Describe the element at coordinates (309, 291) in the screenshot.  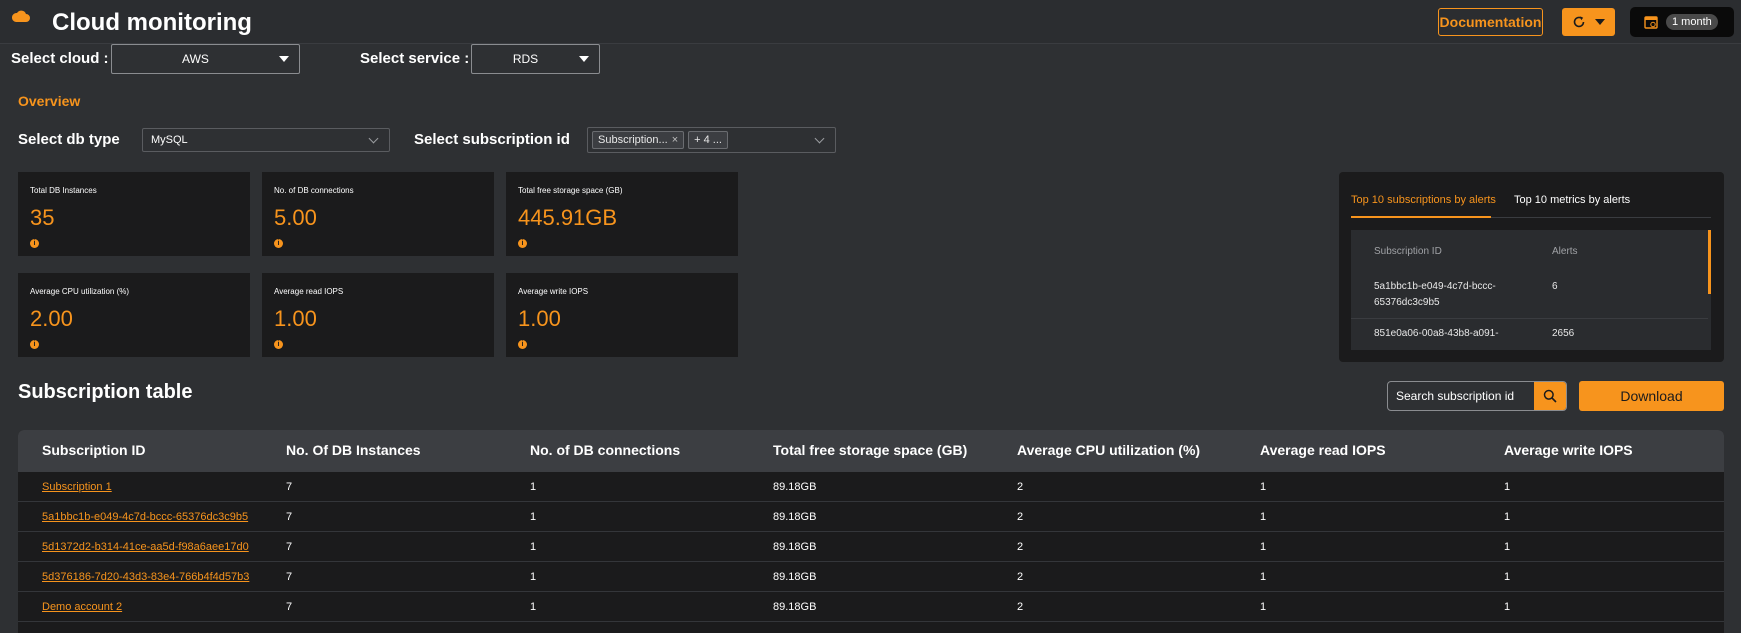
I see `metric-card-title: Average read IOPS` at that location.